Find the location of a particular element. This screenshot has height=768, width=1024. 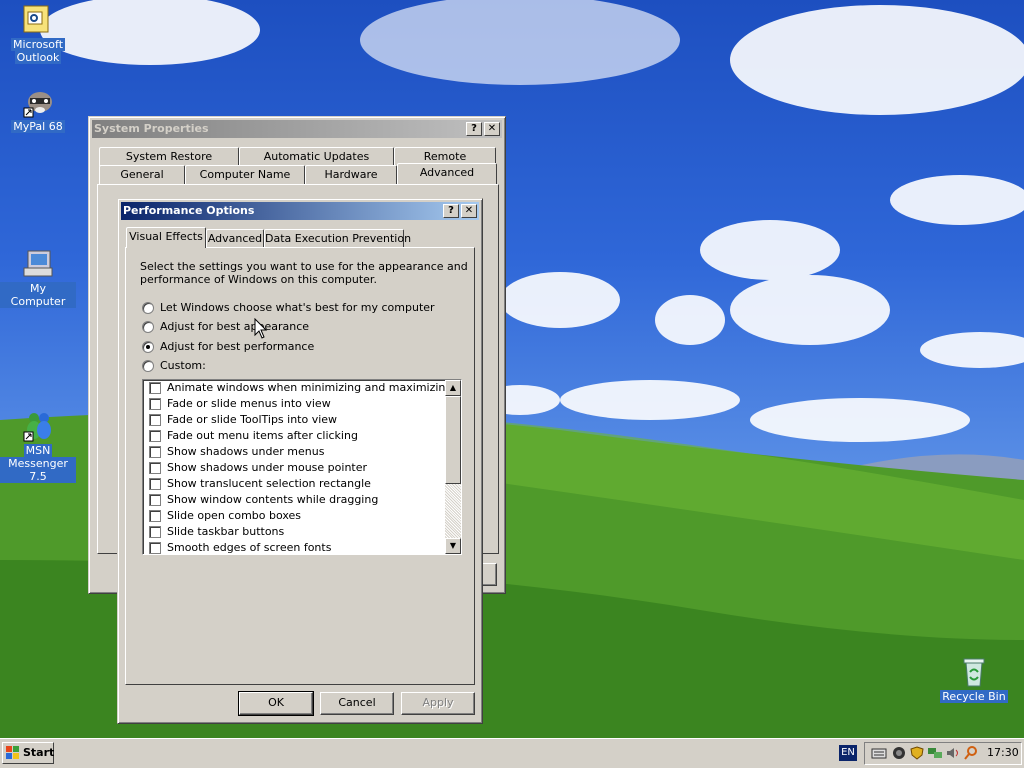

raccoon-icon is located at coordinates (38, 102).